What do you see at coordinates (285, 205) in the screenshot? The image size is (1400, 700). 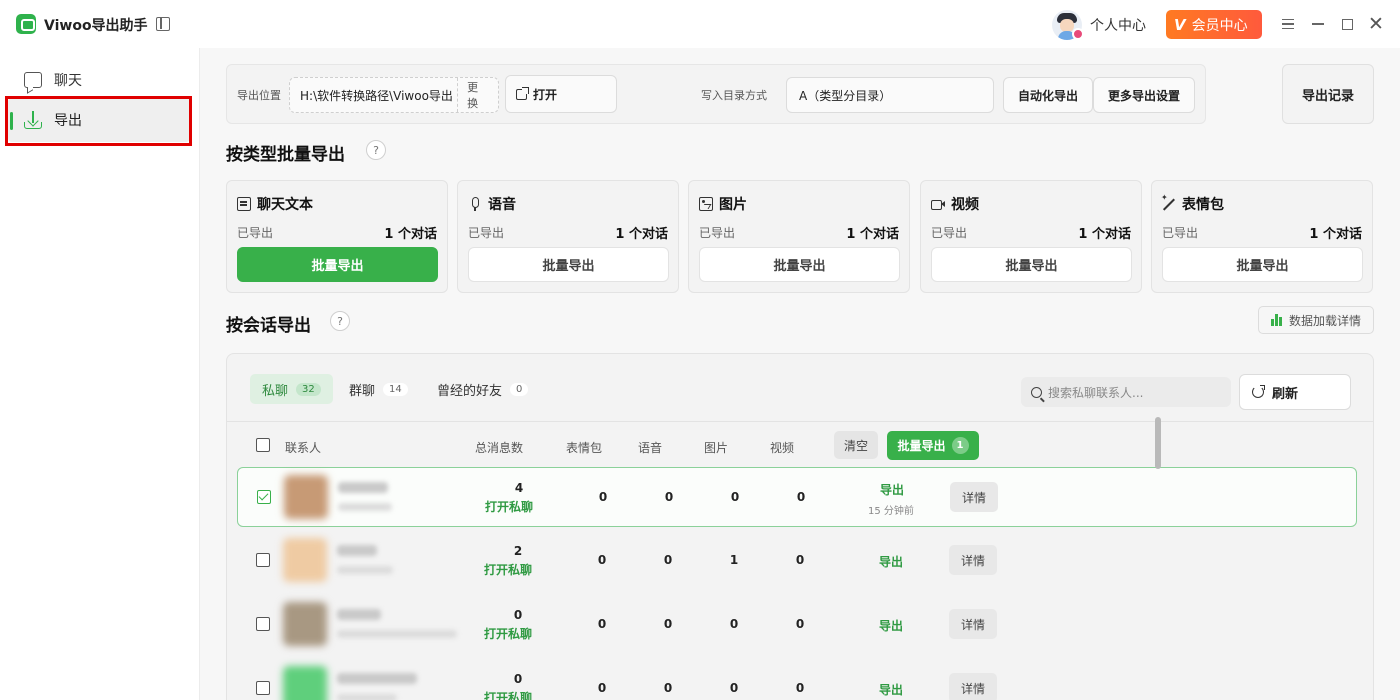 I see `type-card-title: 聊天文本` at bounding box center [285, 205].